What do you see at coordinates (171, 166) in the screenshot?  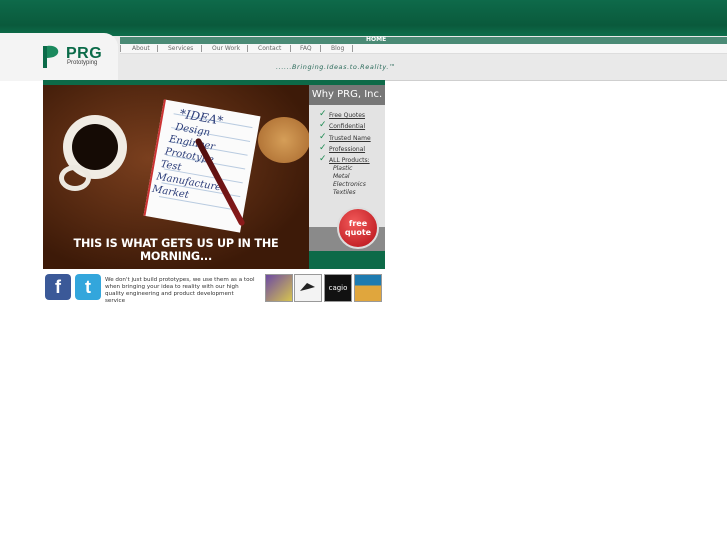 I see `pad-word: Test` at bounding box center [171, 166].